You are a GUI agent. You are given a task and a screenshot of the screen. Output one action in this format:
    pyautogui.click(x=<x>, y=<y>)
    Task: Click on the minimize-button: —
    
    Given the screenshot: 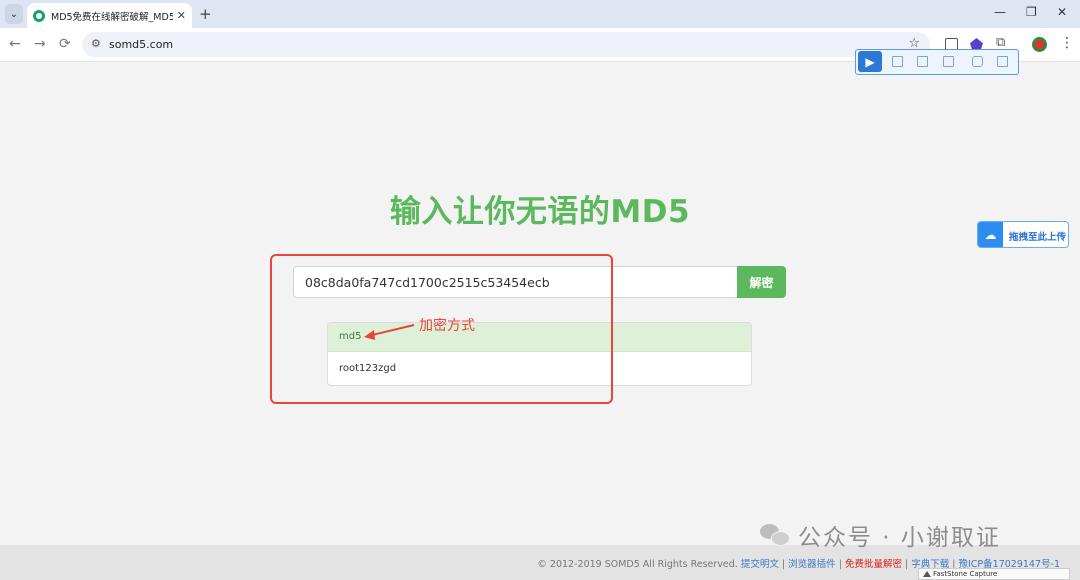 What is the action you would take?
    pyautogui.click(x=1000, y=12)
    